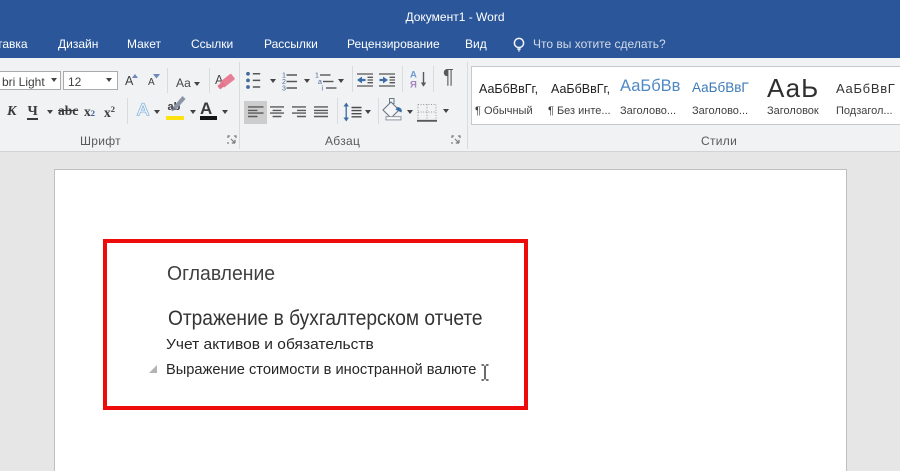 The image size is (900, 471). What do you see at coordinates (143, 109) in the screenshot?
I see `svg-text: А` at bounding box center [143, 109].